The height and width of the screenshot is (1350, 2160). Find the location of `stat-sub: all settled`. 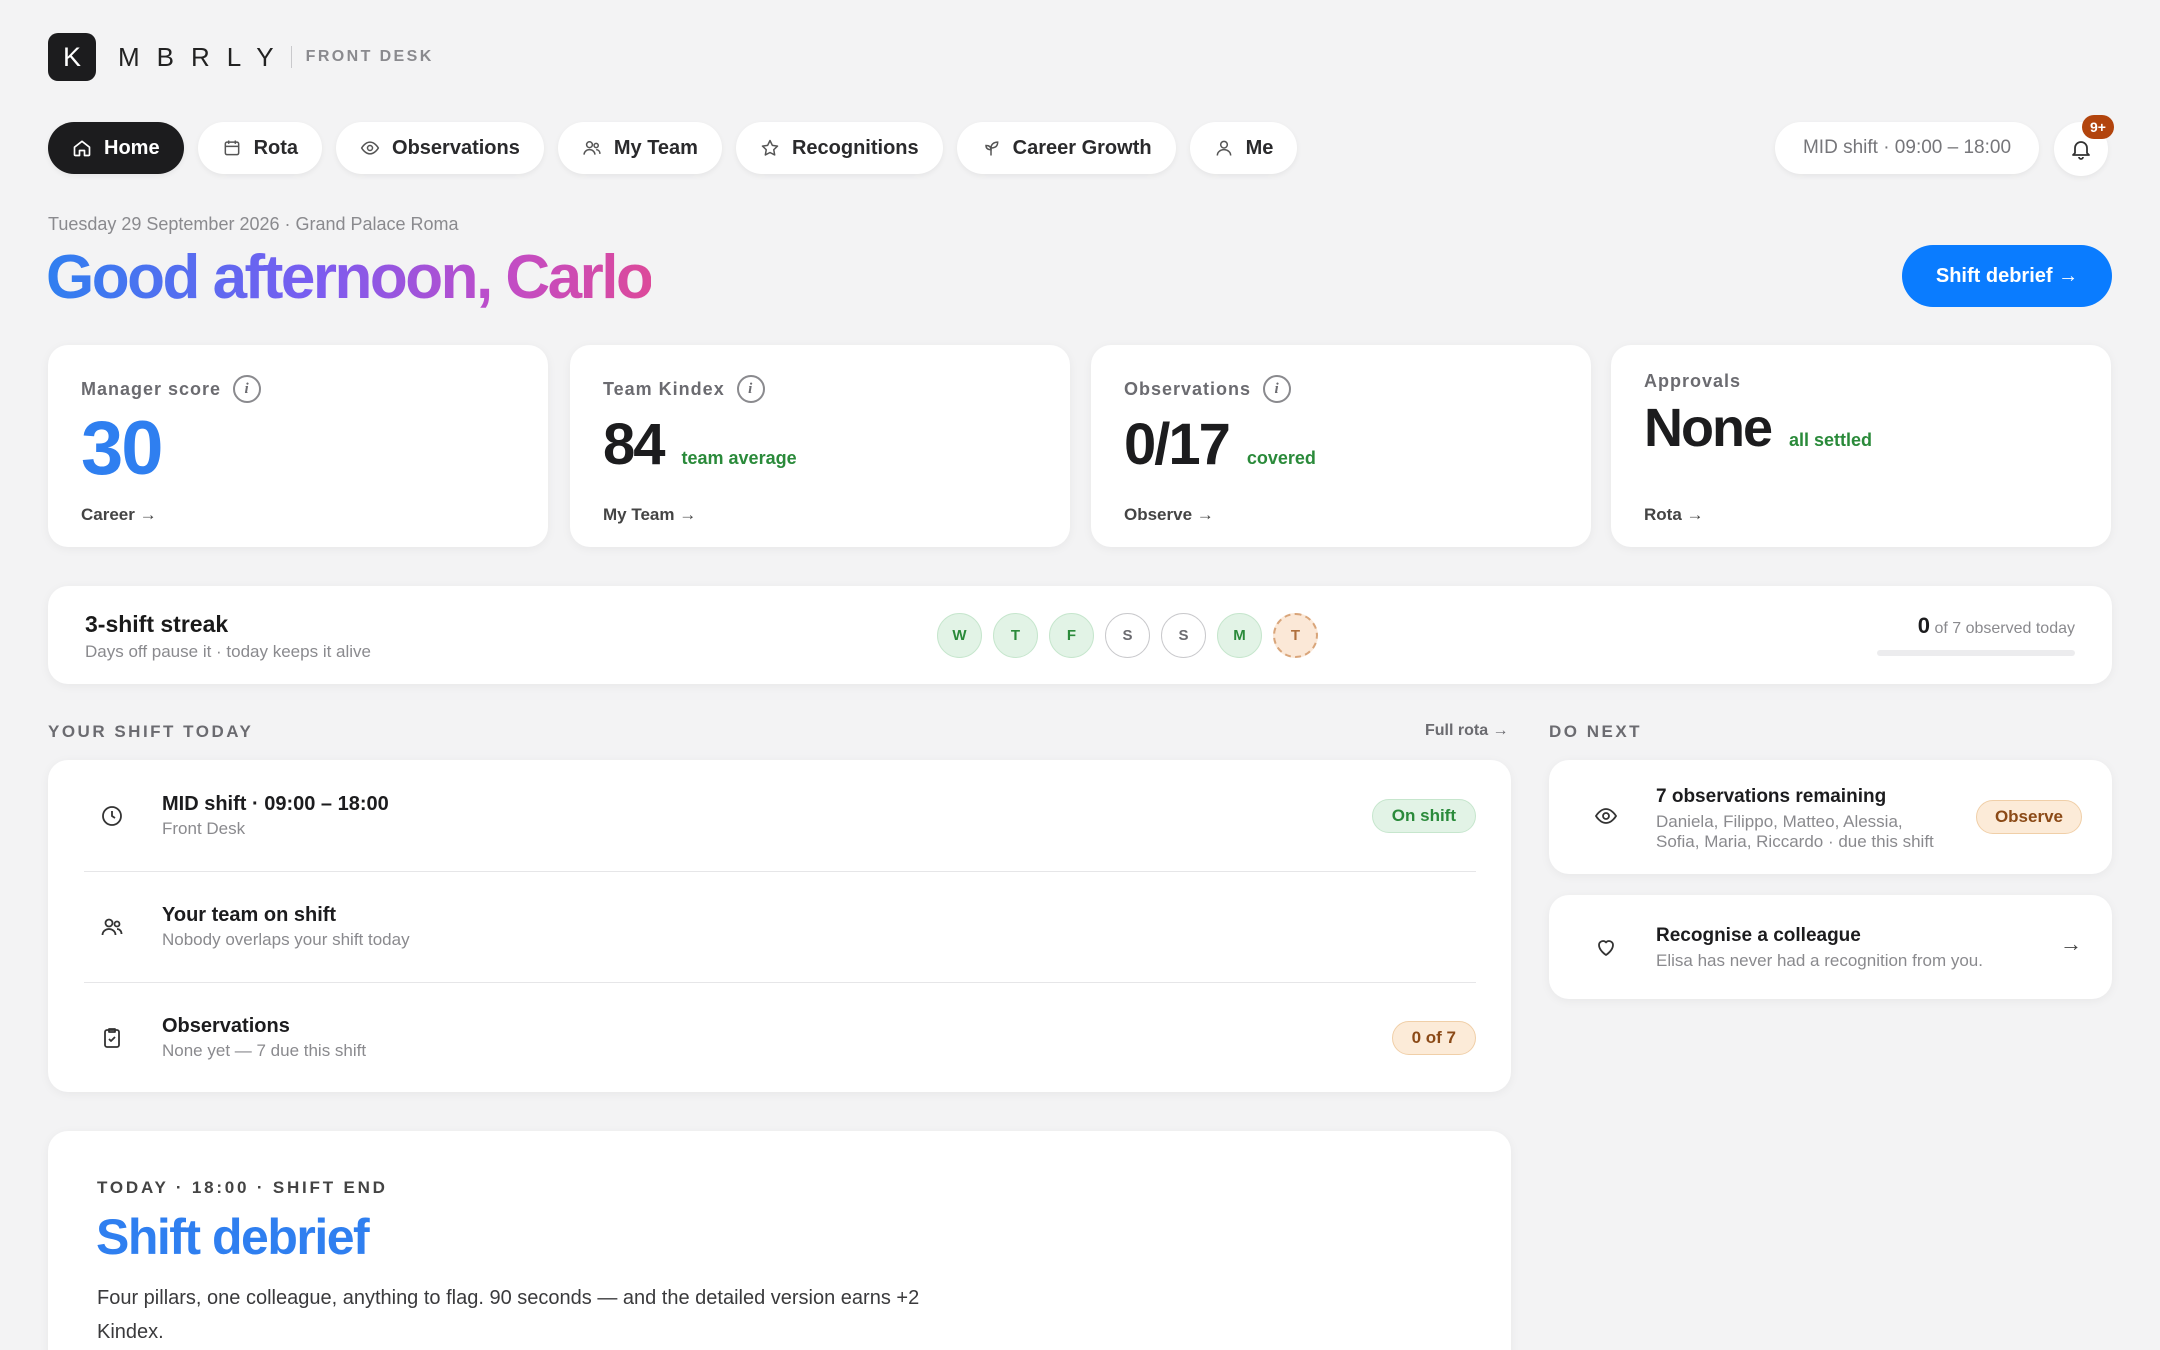

stat-sub: all settled is located at coordinates (1831, 440).